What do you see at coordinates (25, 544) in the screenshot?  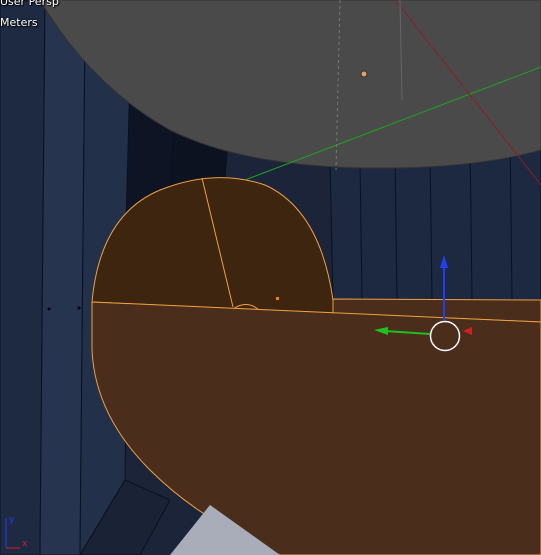 I see `axis-x-label: x` at bounding box center [25, 544].